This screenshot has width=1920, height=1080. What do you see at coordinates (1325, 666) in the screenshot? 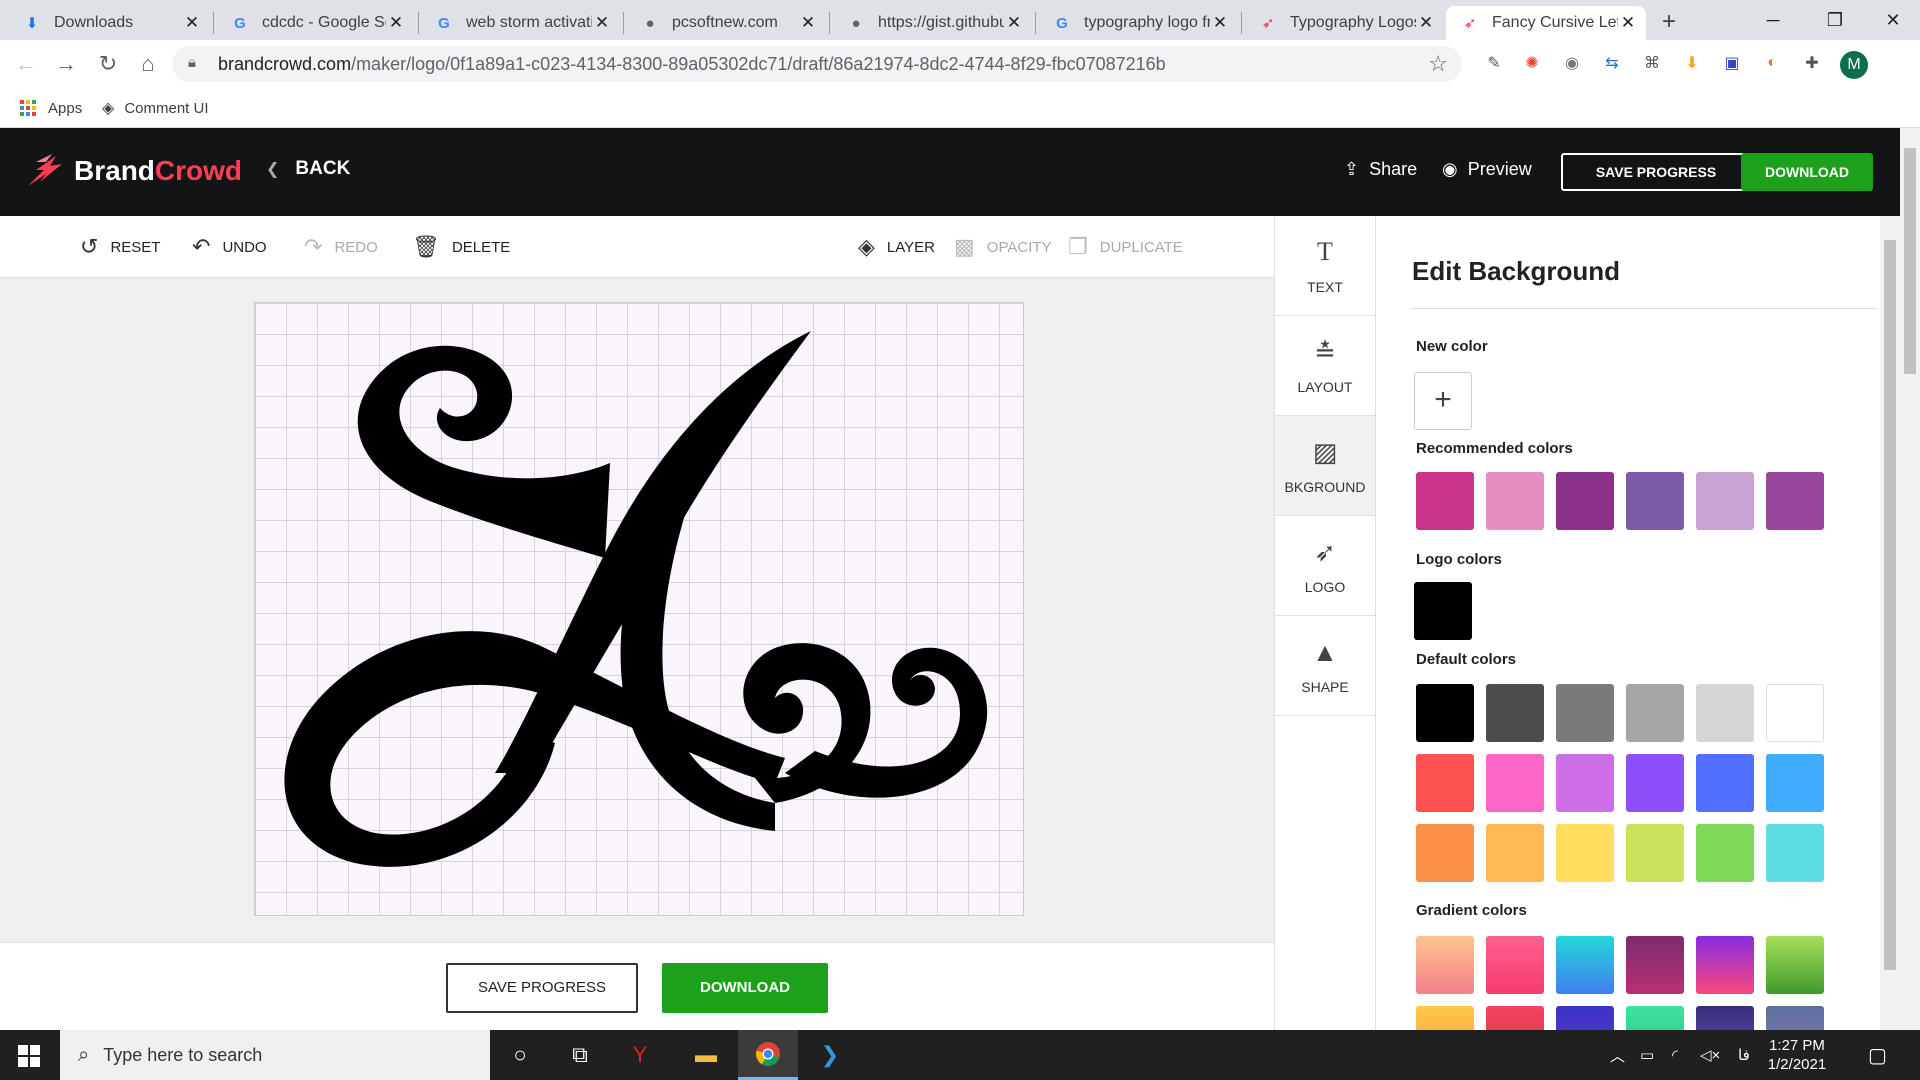
I see `side-tab-shape: ▲ SHAPE` at bounding box center [1325, 666].